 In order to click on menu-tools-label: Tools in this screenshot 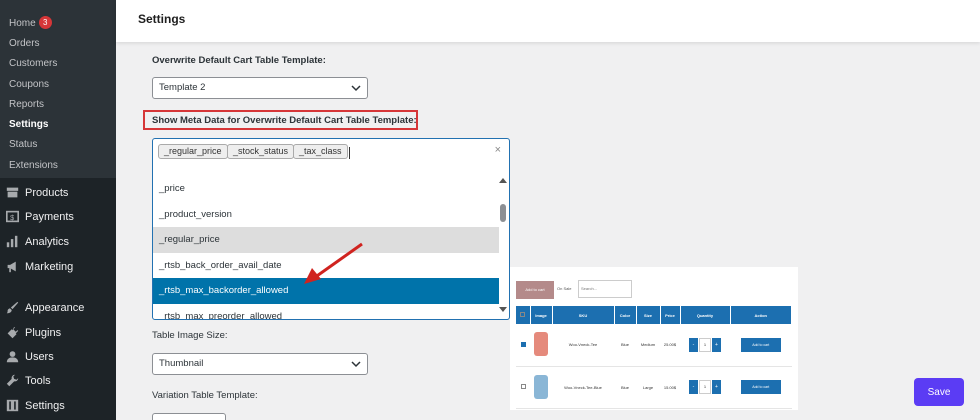, I will do `click(38, 380)`.